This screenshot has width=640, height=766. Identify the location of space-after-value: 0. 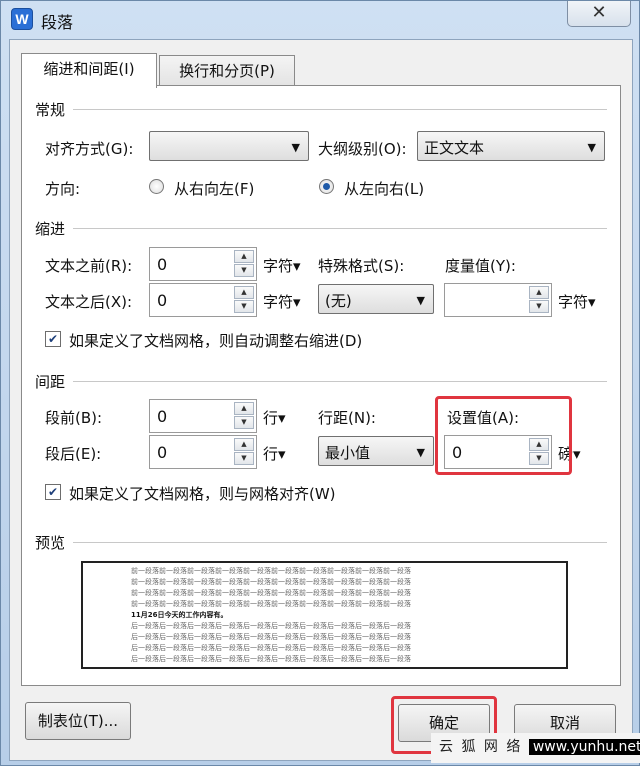
(162, 452).